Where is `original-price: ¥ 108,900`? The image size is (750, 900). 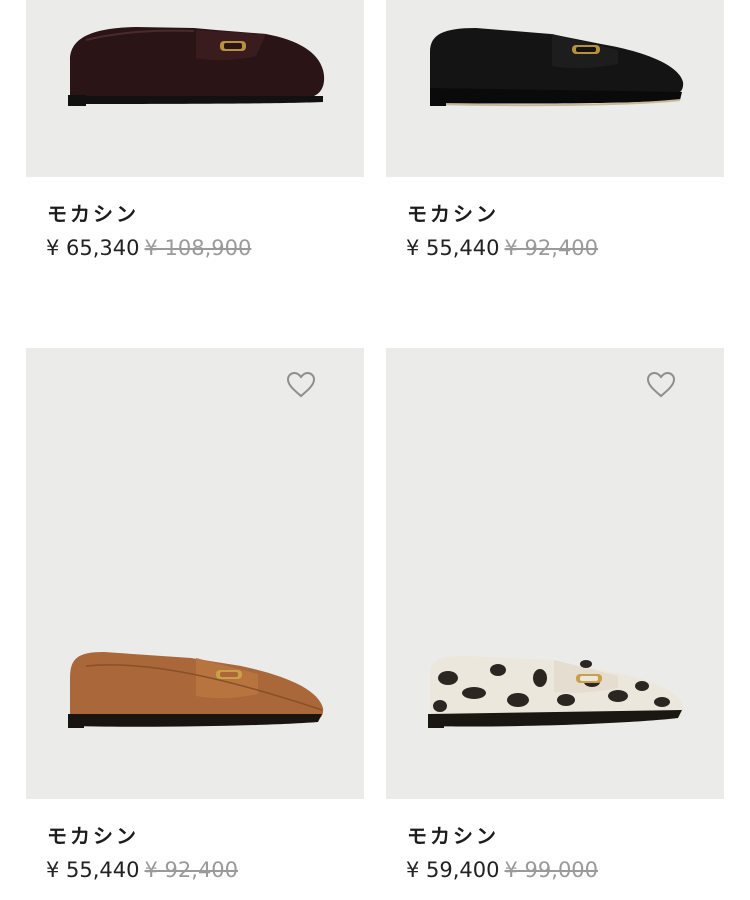
original-price: ¥ 108,900 is located at coordinates (198, 248).